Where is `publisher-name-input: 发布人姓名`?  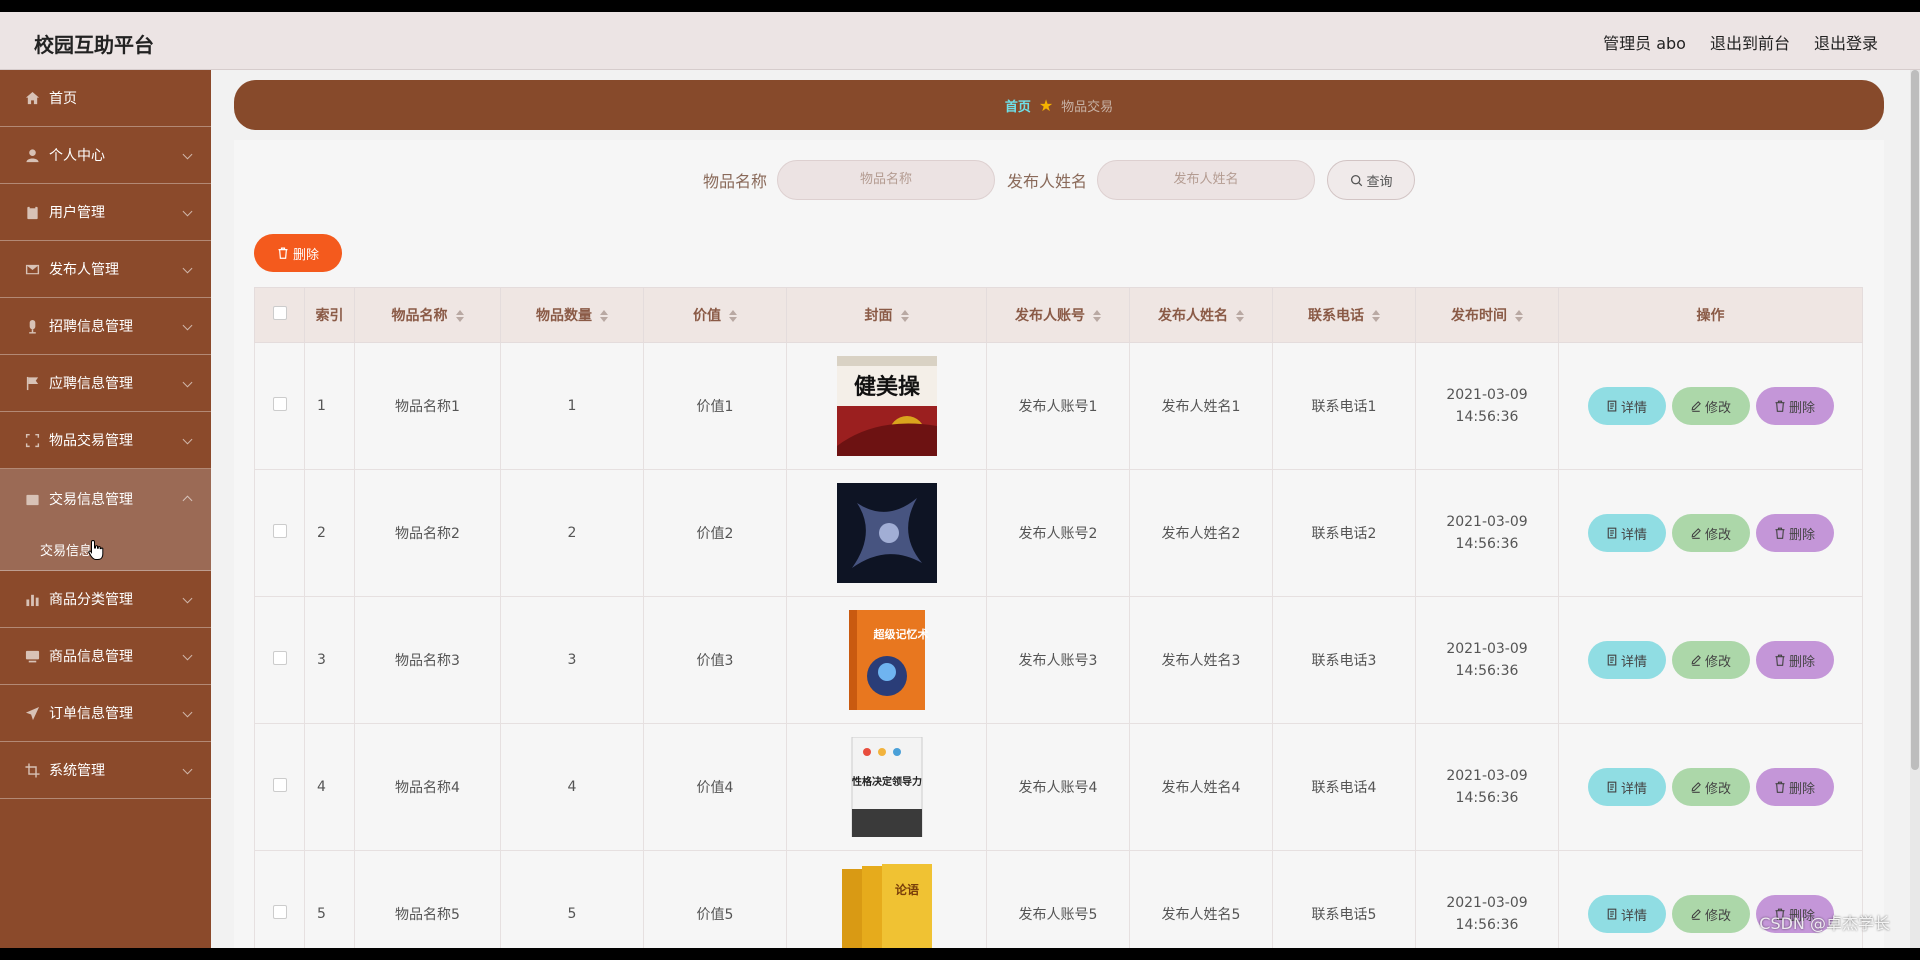
publisher-name-input: 发布人姓名 is located at coordinates (1206, 180).